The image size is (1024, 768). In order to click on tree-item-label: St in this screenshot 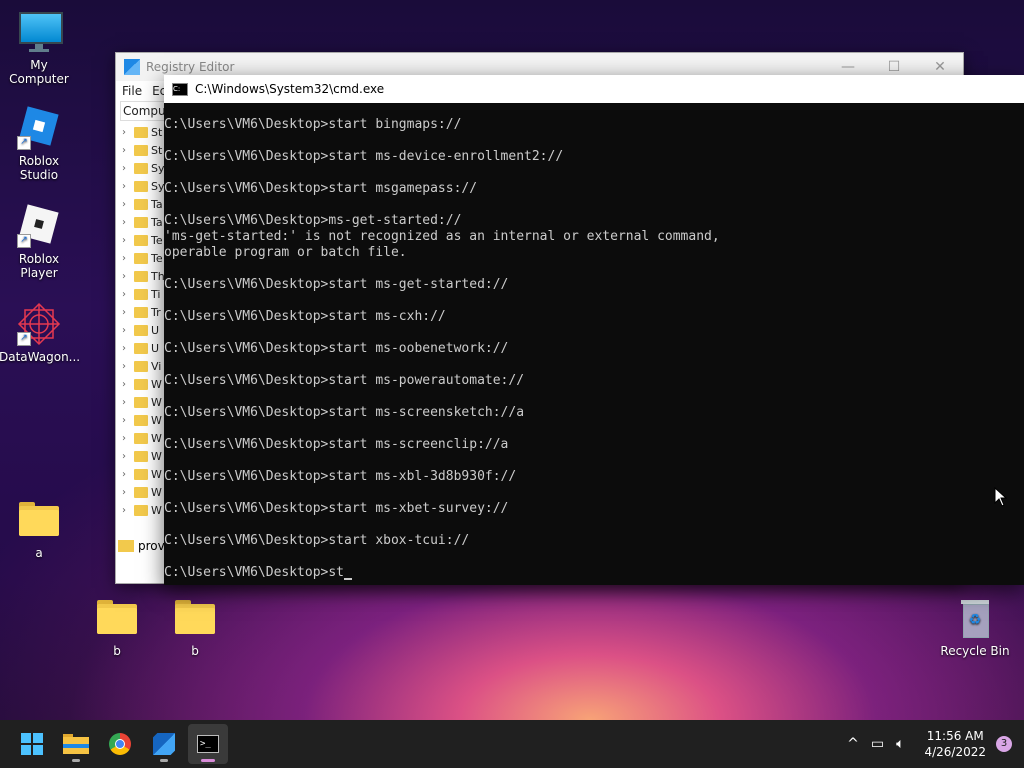, I will do `click(157, 132)`.